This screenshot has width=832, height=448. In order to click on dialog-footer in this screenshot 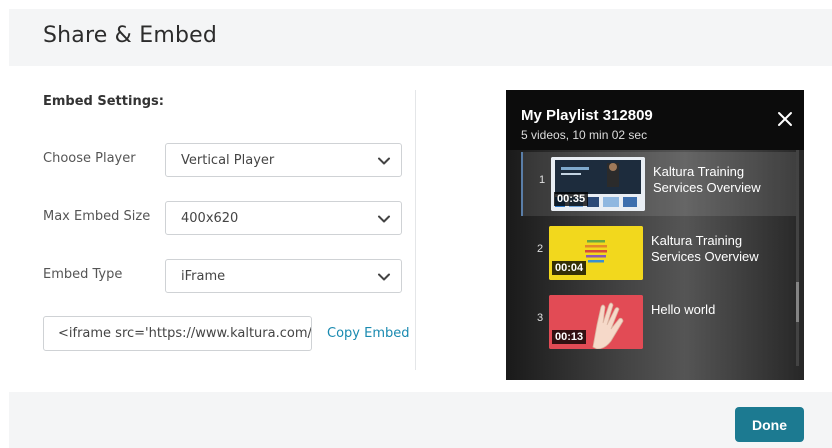, I will do `click(420, 420)`.